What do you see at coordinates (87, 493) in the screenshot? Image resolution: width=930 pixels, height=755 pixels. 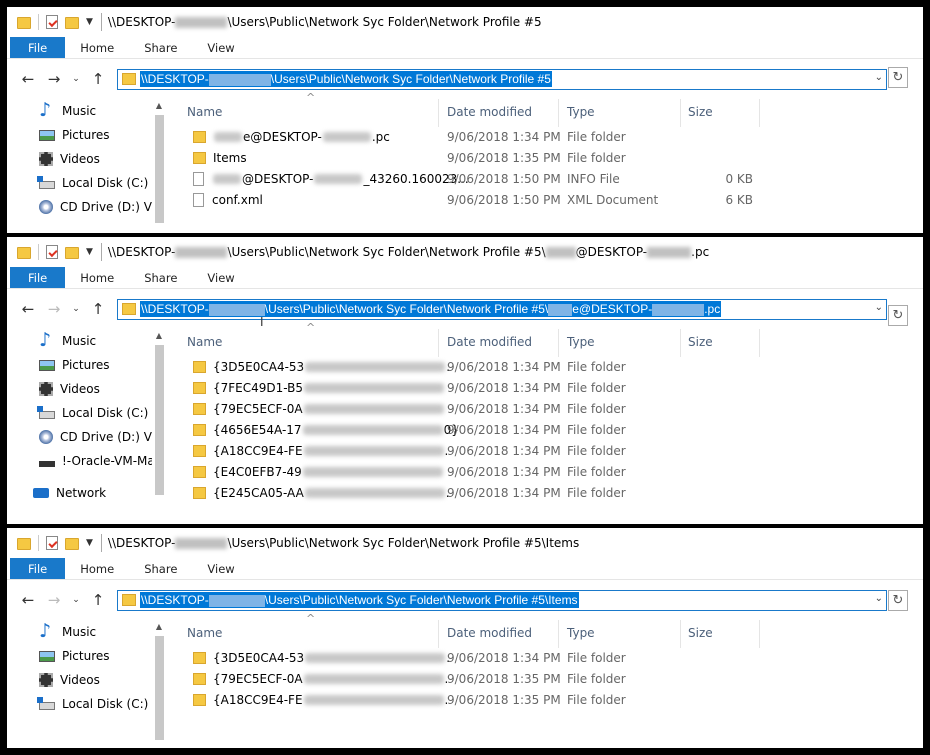 I see `sidebar-item-network: Network` at bounding box center [87, 493].